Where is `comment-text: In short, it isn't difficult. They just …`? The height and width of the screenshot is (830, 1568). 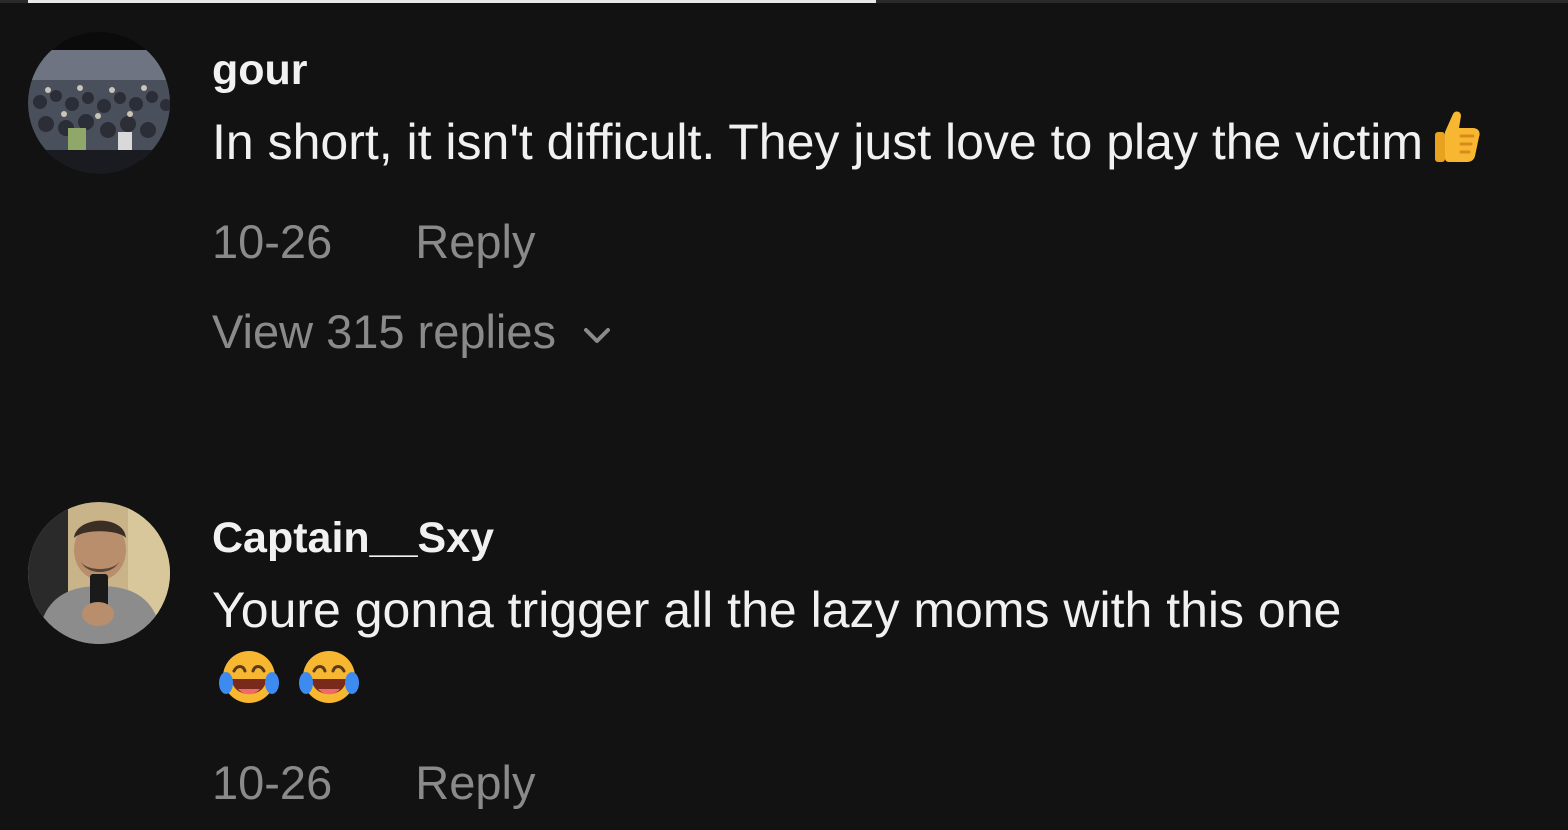 comment-text: In short, it isn't difficult. They just … is located at coordinates (882, 145).